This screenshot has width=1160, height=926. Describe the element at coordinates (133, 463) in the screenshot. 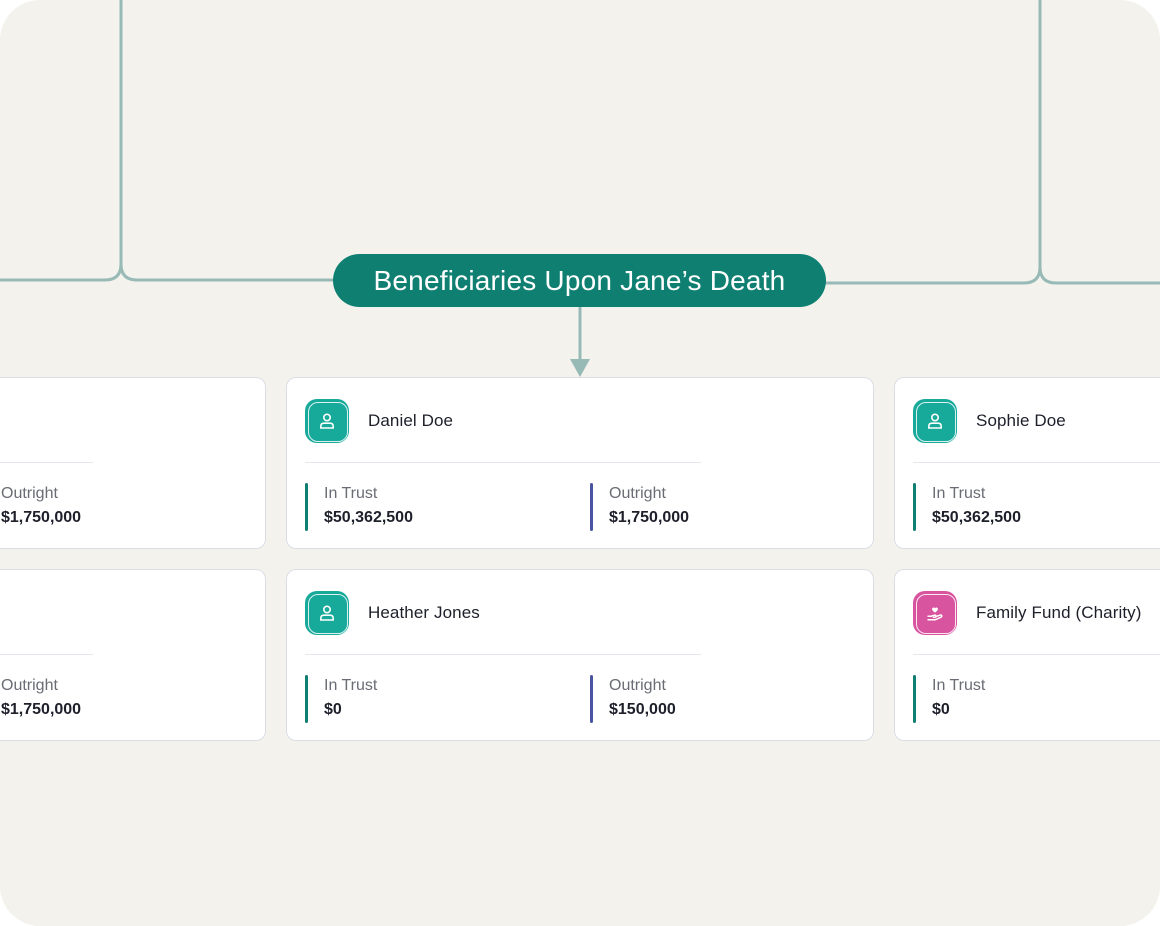

I see `beneficiary-card-left-top: Outright $1,750,000` at that location.